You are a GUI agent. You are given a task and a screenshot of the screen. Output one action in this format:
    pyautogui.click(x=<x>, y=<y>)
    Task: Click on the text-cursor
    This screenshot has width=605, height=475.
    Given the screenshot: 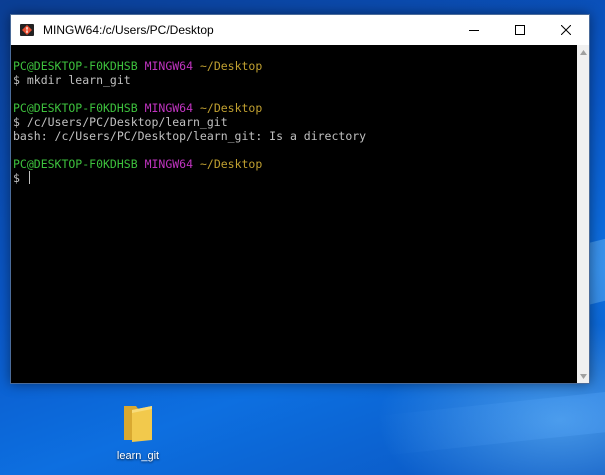 What is the action you would take?
    pyautogui.click(x=29, y=177)
    